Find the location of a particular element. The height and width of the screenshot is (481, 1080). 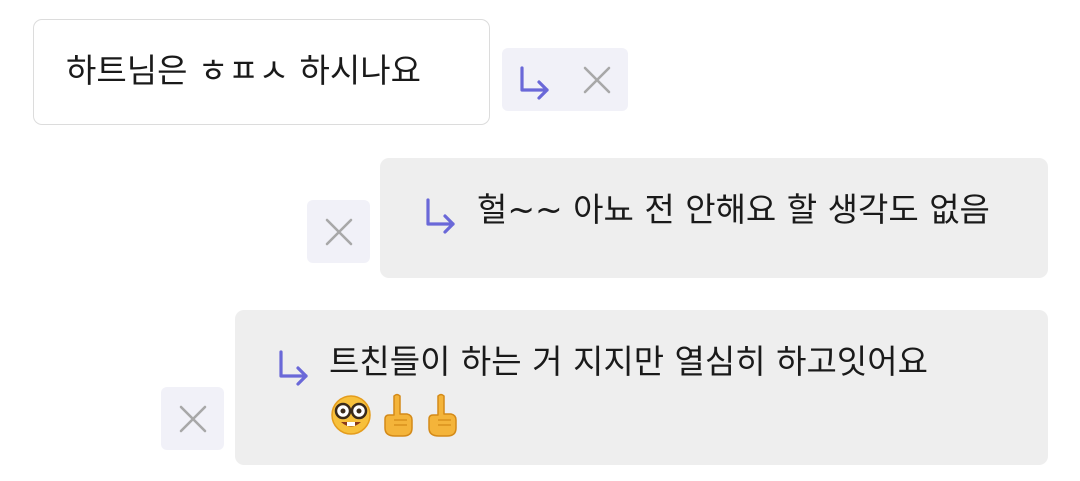

reply-2-close-button is located at coordinates (192, 418).